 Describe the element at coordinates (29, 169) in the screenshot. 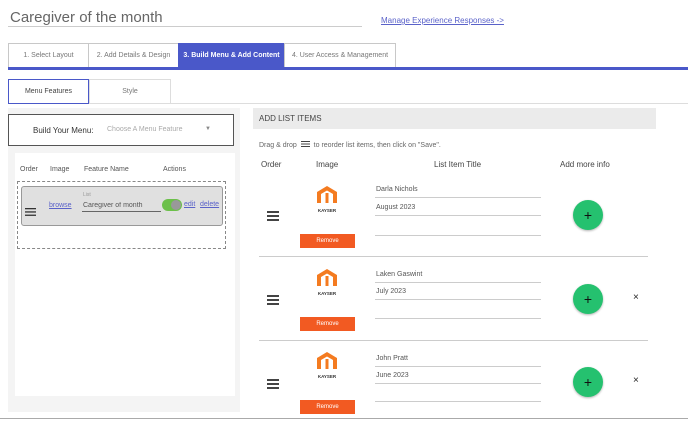

I see `features-header-order: Order` at that location.